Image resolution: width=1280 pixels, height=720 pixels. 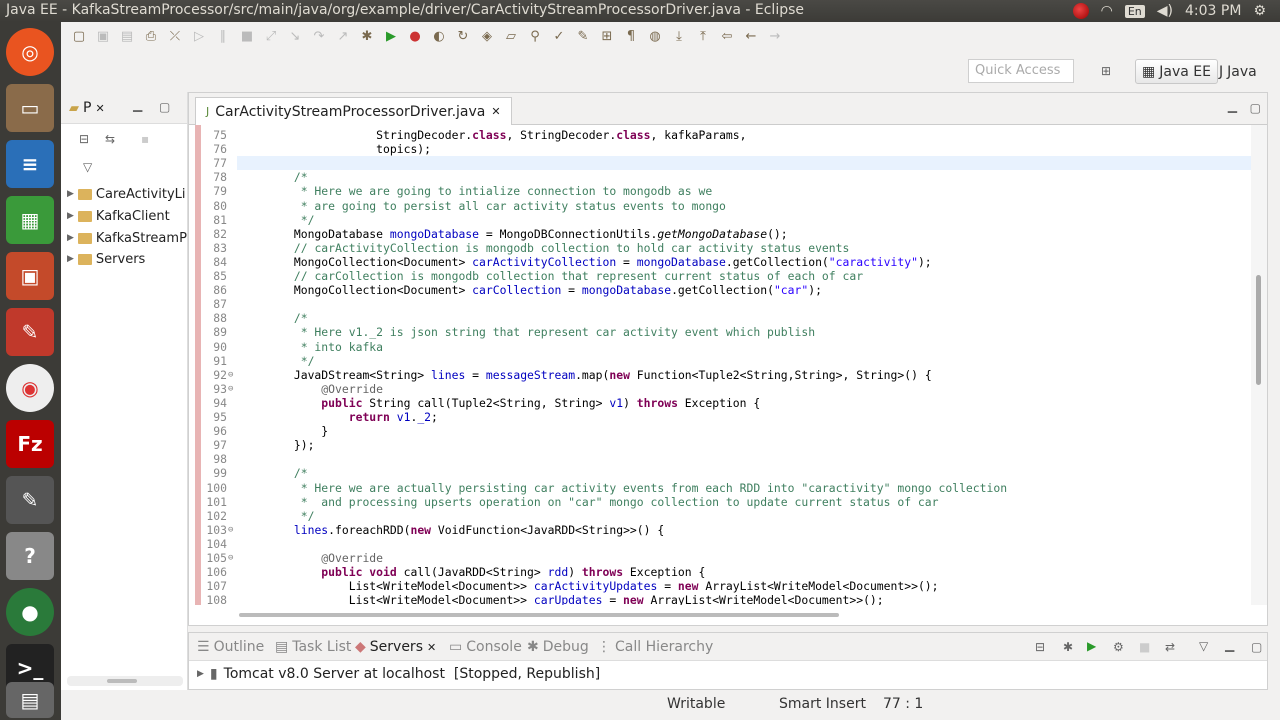 What do you see at coordinates (395, 647) in the screenshot?
I see `tab-servers: ◆ Servers ✕` at bounding box center [395, 647].